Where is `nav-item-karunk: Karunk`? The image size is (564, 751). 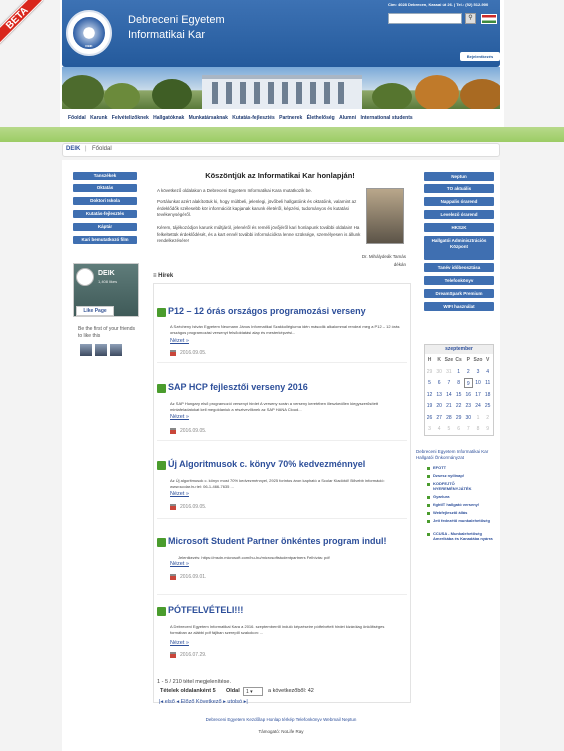 nav-item-karunk: Karunk is located at coordinates (98, 118).